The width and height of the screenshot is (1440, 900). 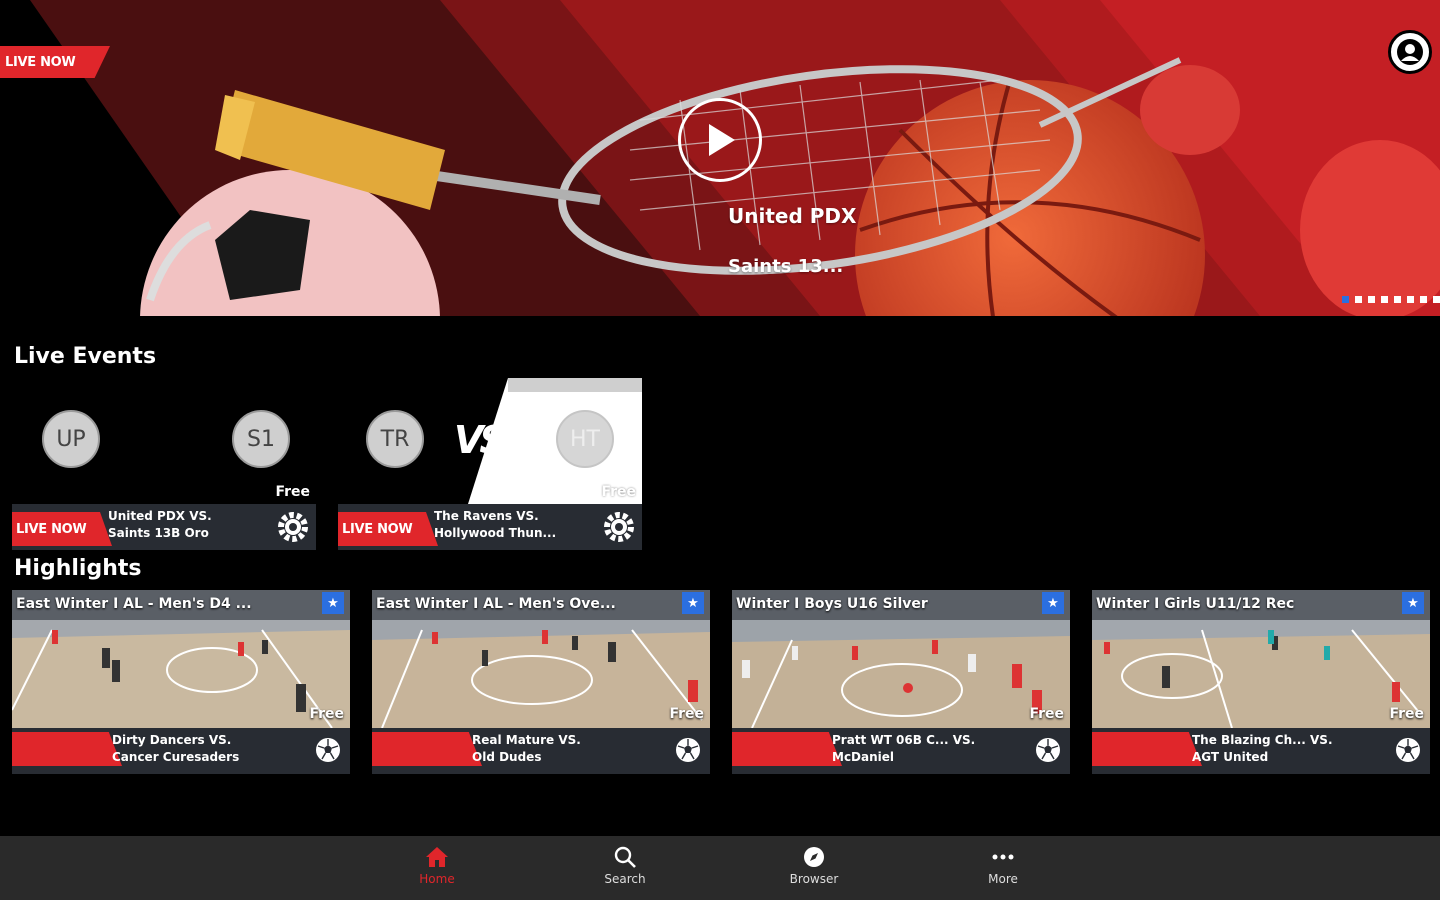 I want to click on nav-label: Search, so click(x=625, y=879).